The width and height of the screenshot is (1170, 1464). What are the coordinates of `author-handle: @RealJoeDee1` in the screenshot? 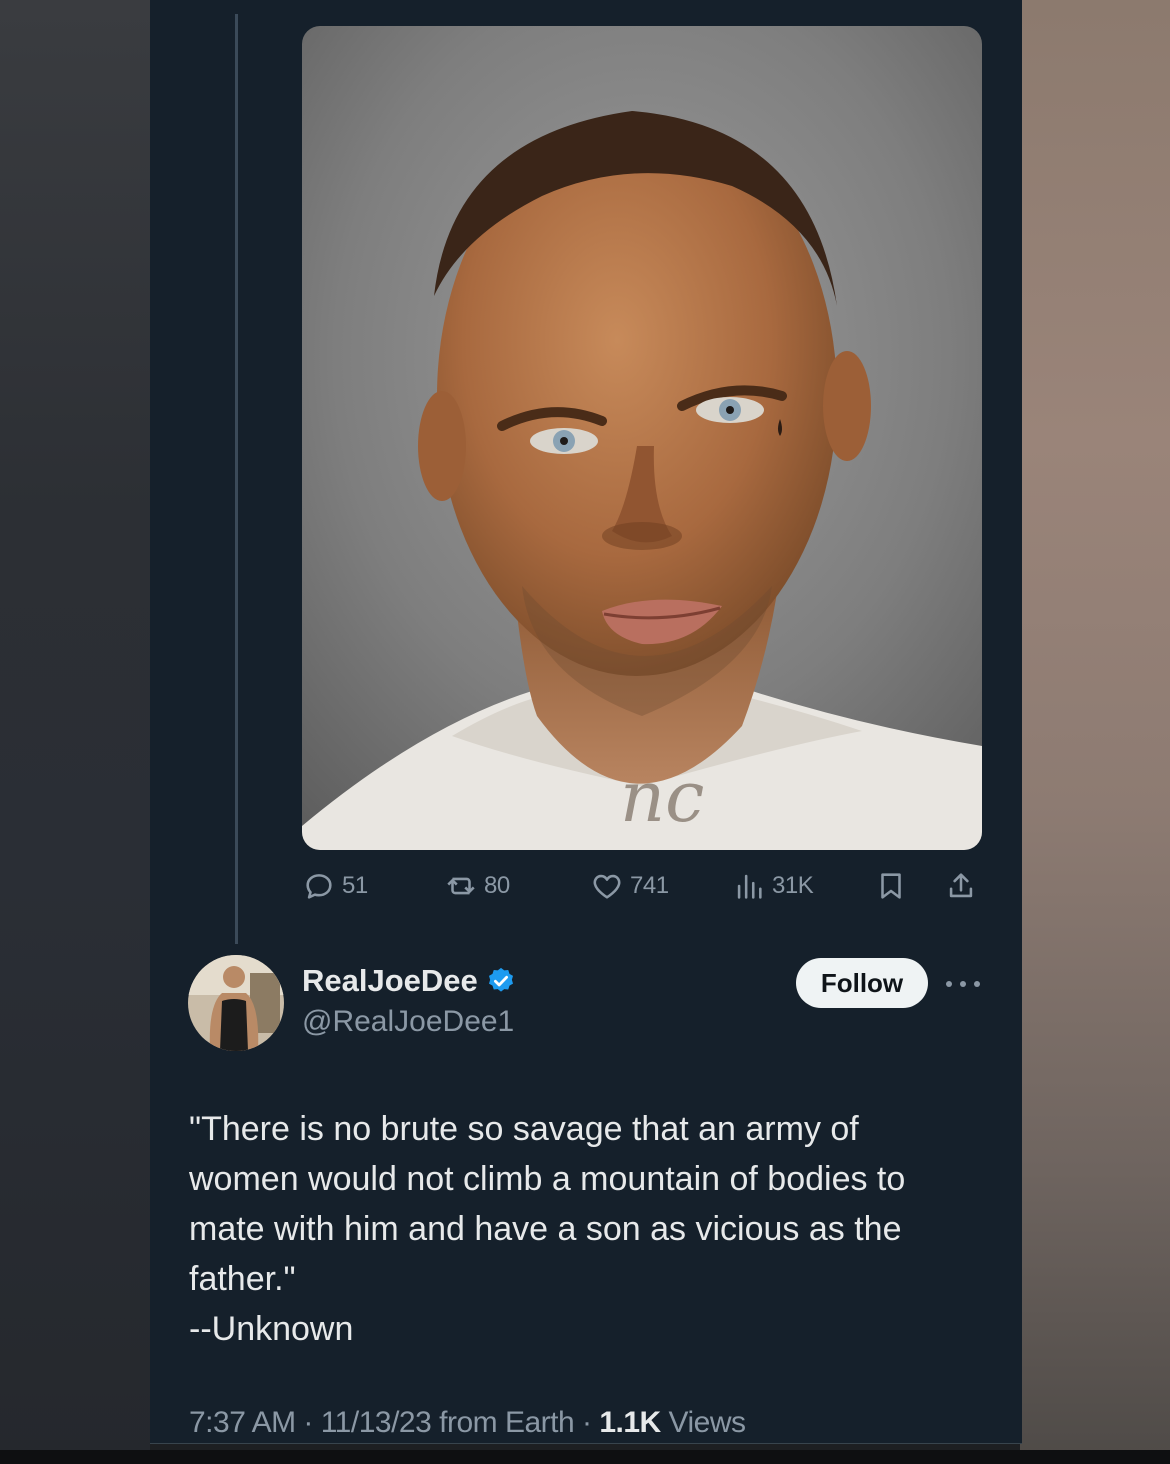 It's located at (408, 1022).